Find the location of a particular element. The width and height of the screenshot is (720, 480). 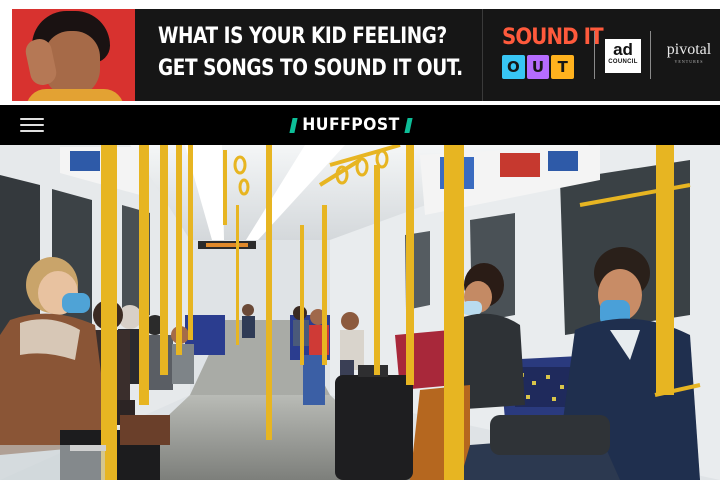

pivotal-name: pivotal is located at coordinates (689, 49).